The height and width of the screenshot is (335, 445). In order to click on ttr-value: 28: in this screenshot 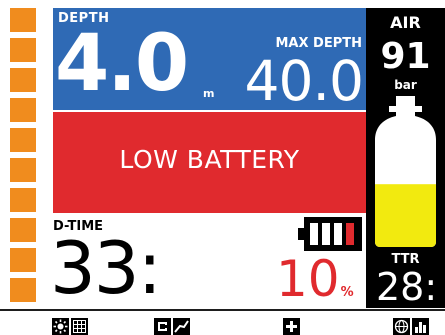, I will do `click(407, 287)`.